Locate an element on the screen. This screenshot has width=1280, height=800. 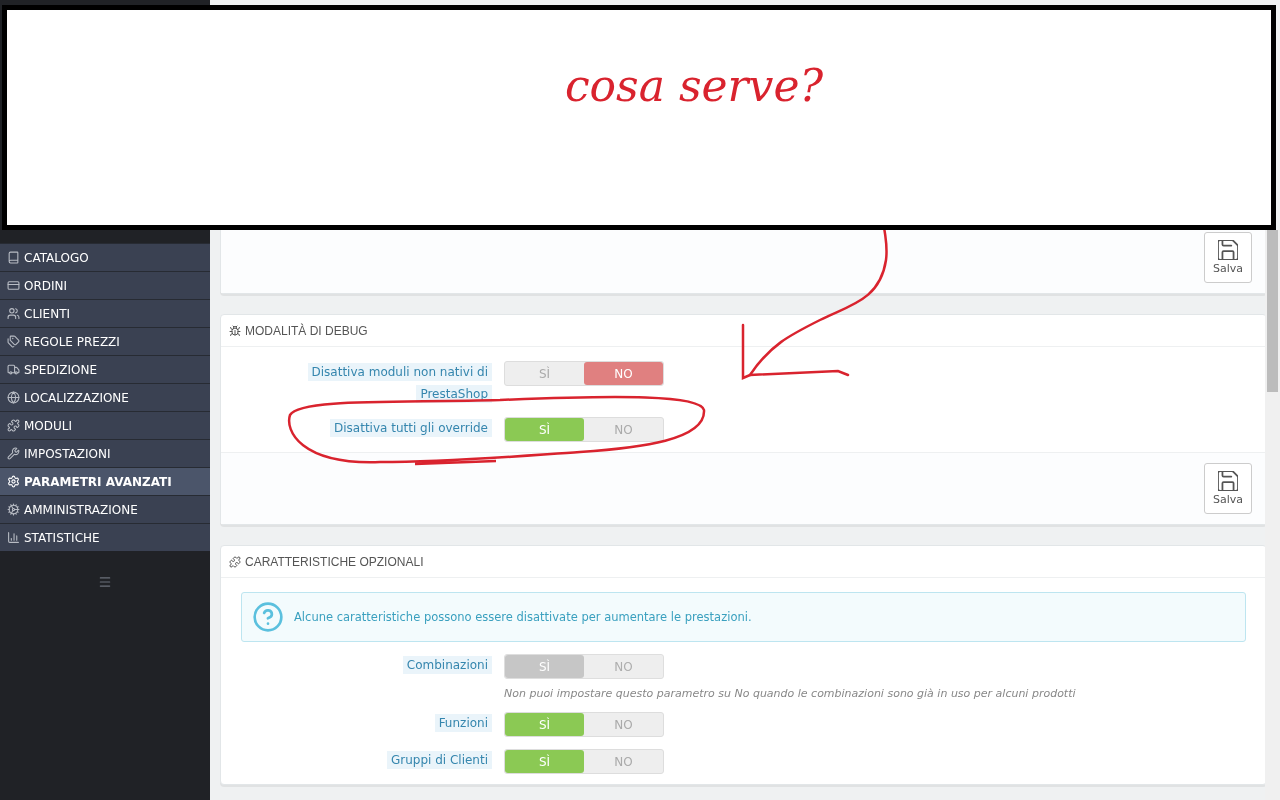
help-icon is located at coordinates (268, 617).